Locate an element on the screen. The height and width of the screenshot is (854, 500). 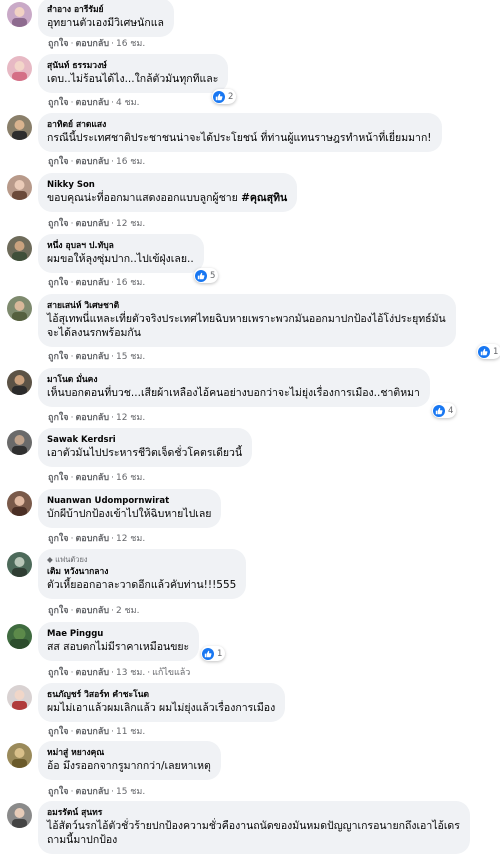
commenter-name: หม่าสู่ หยางคุณ is located at coordinates (129, 753).